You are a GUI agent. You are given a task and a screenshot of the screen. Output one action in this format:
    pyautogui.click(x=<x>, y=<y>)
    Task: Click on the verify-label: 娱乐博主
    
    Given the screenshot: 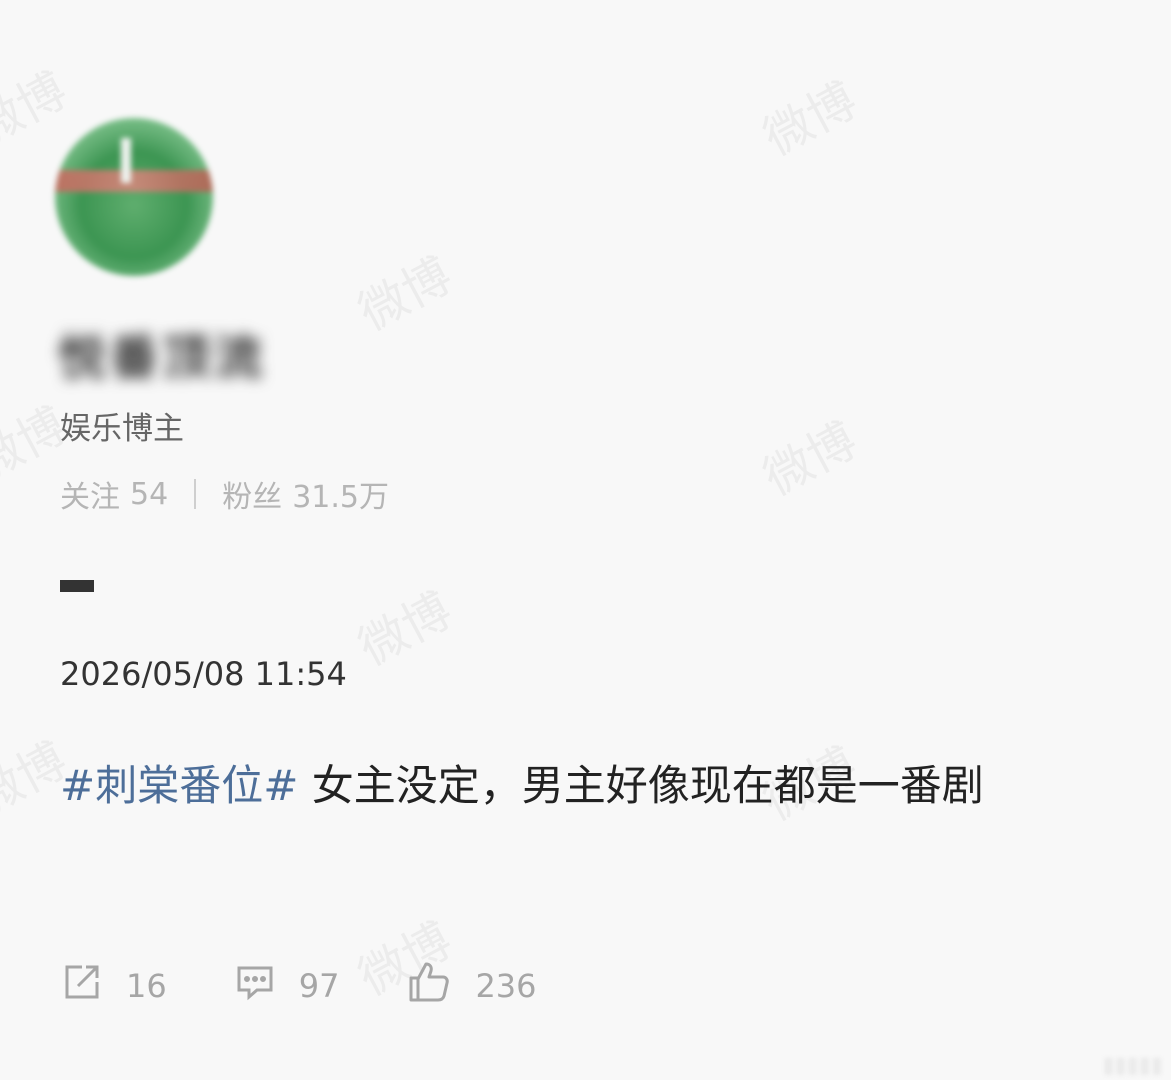 What is the action you would take?
    pyautogui.click(x=122, y=429)
    